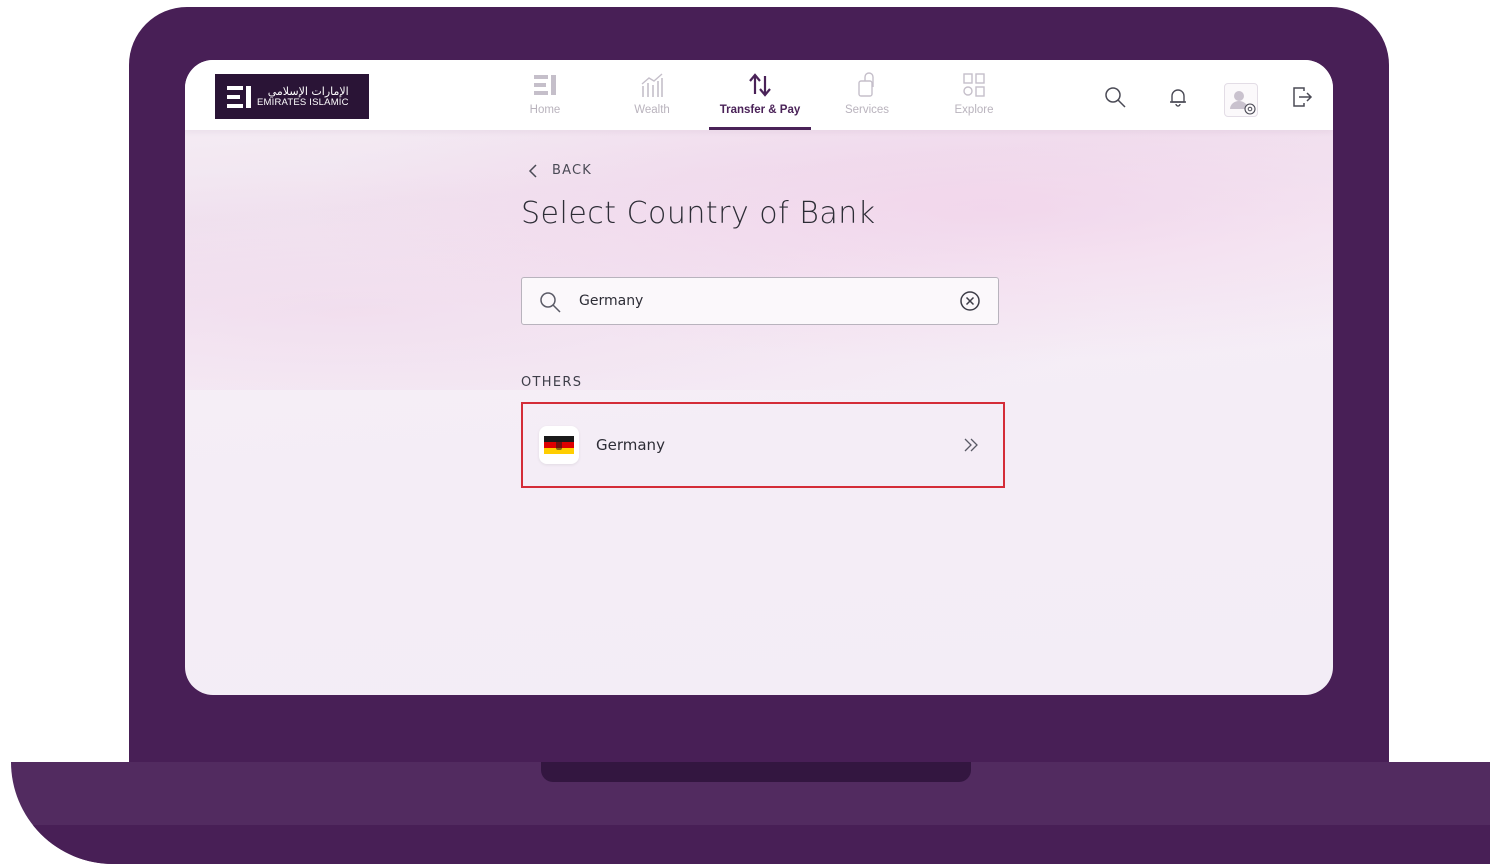 The width and height of the screenshot is (1490, 864). I want to click on nav-label-services: Services, so click(867, 110).